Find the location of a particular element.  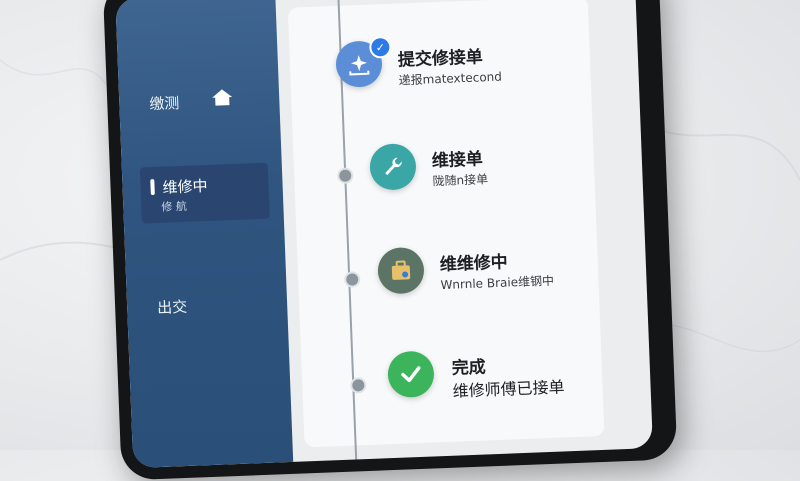

checkmark-icon is located at coordinates (411, 374).